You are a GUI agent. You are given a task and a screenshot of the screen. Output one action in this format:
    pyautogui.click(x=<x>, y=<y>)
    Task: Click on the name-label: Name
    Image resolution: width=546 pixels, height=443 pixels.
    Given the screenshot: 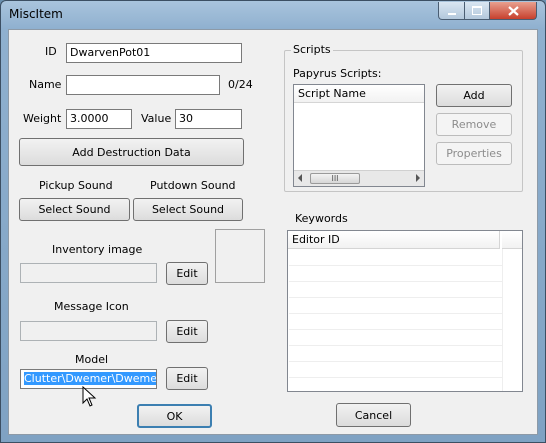 What is the action you would take?
    pyautogui.click(x=45, y=84)
    